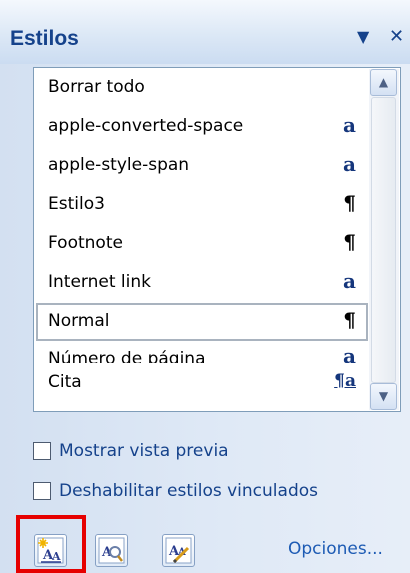 This screenshot has width=410, height=573. I want to click on style-item-numero-de-pagina: Número de página a, so click(202, 355).